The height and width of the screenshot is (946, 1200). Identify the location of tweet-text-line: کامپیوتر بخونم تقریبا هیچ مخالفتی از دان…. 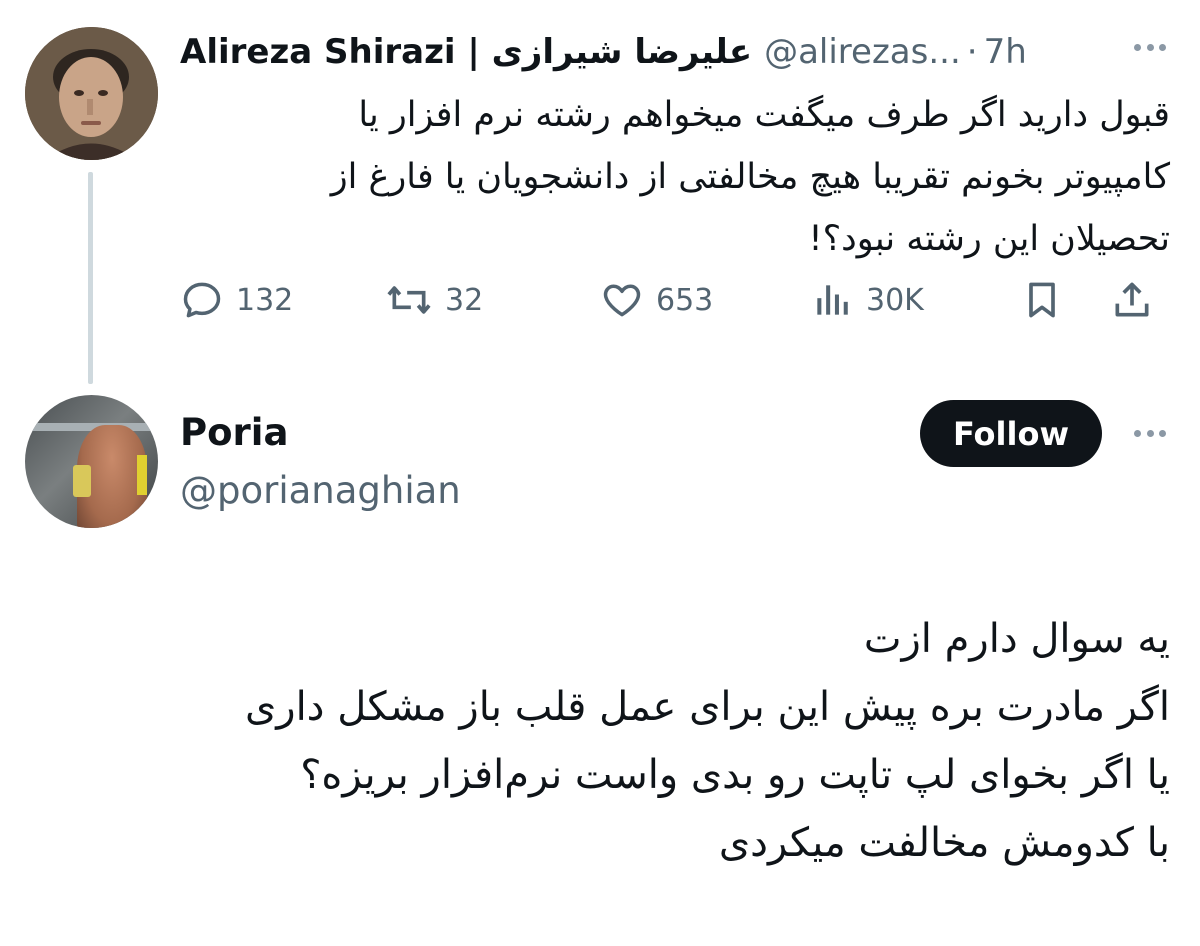
(750, 177).